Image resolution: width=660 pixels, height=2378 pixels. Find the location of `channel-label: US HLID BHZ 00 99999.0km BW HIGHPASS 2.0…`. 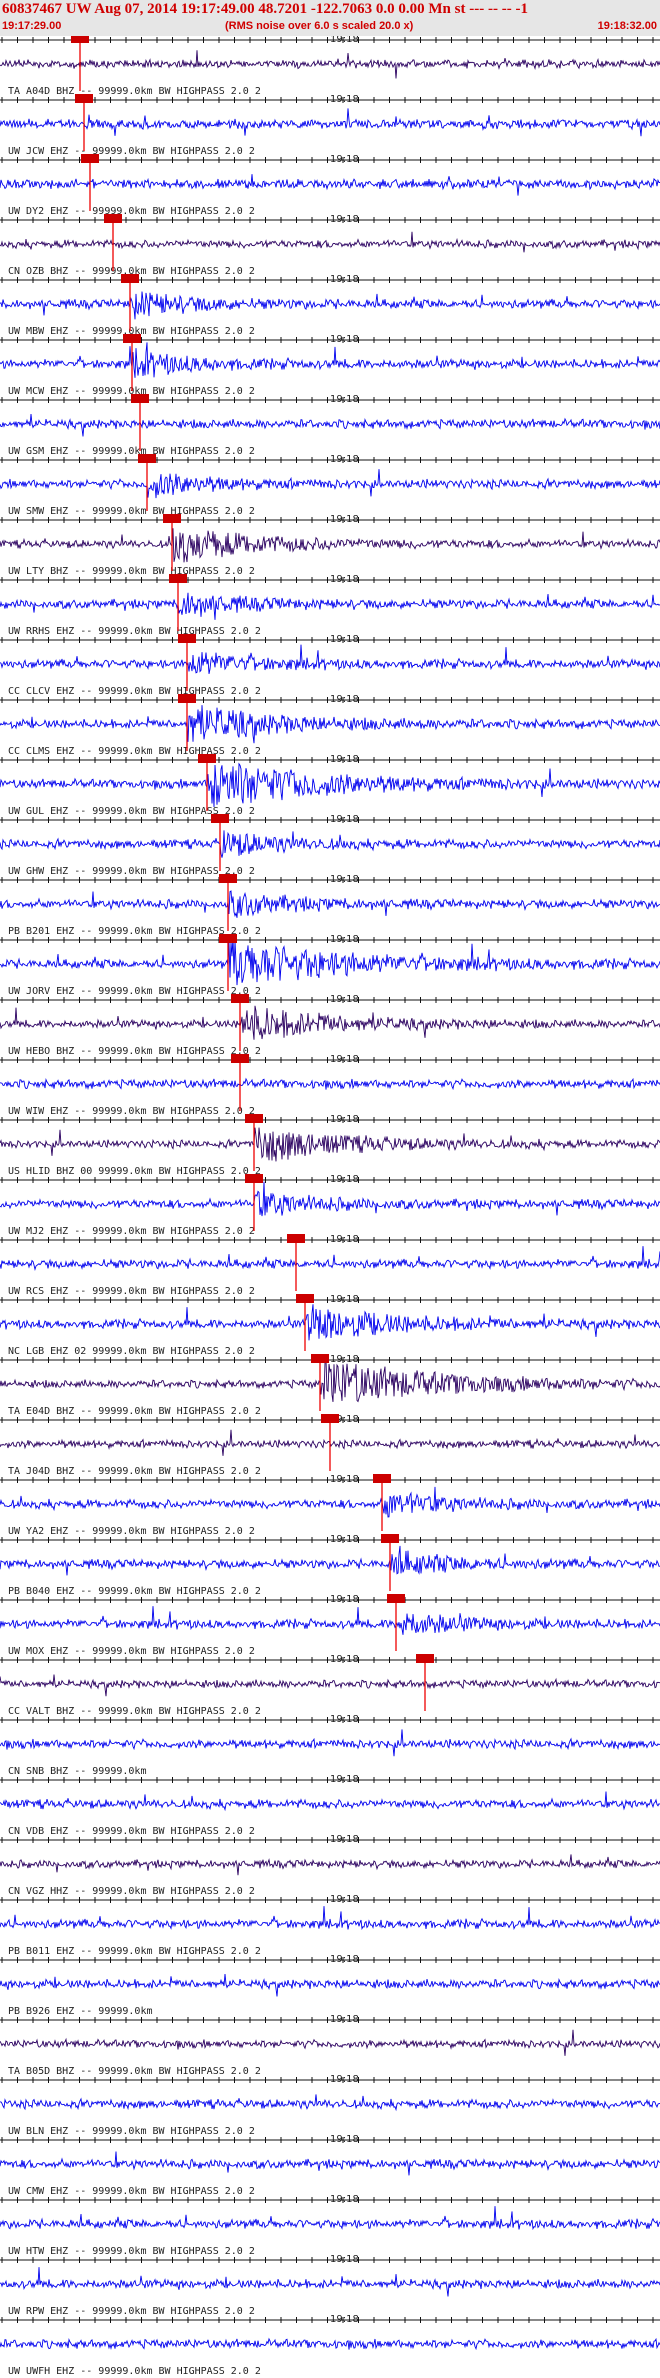

channel-label: US HLID BHZ 00 99999.0km BW HIGHPASS 2.0… is located at coordinates (134, 1171).